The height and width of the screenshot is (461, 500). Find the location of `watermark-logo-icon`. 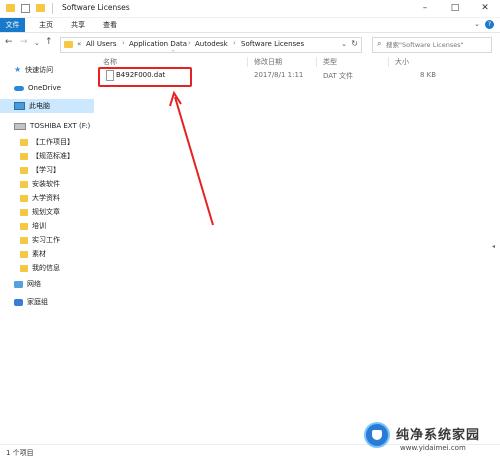

watermark-logo-icon is located at coordinates (377, 435).